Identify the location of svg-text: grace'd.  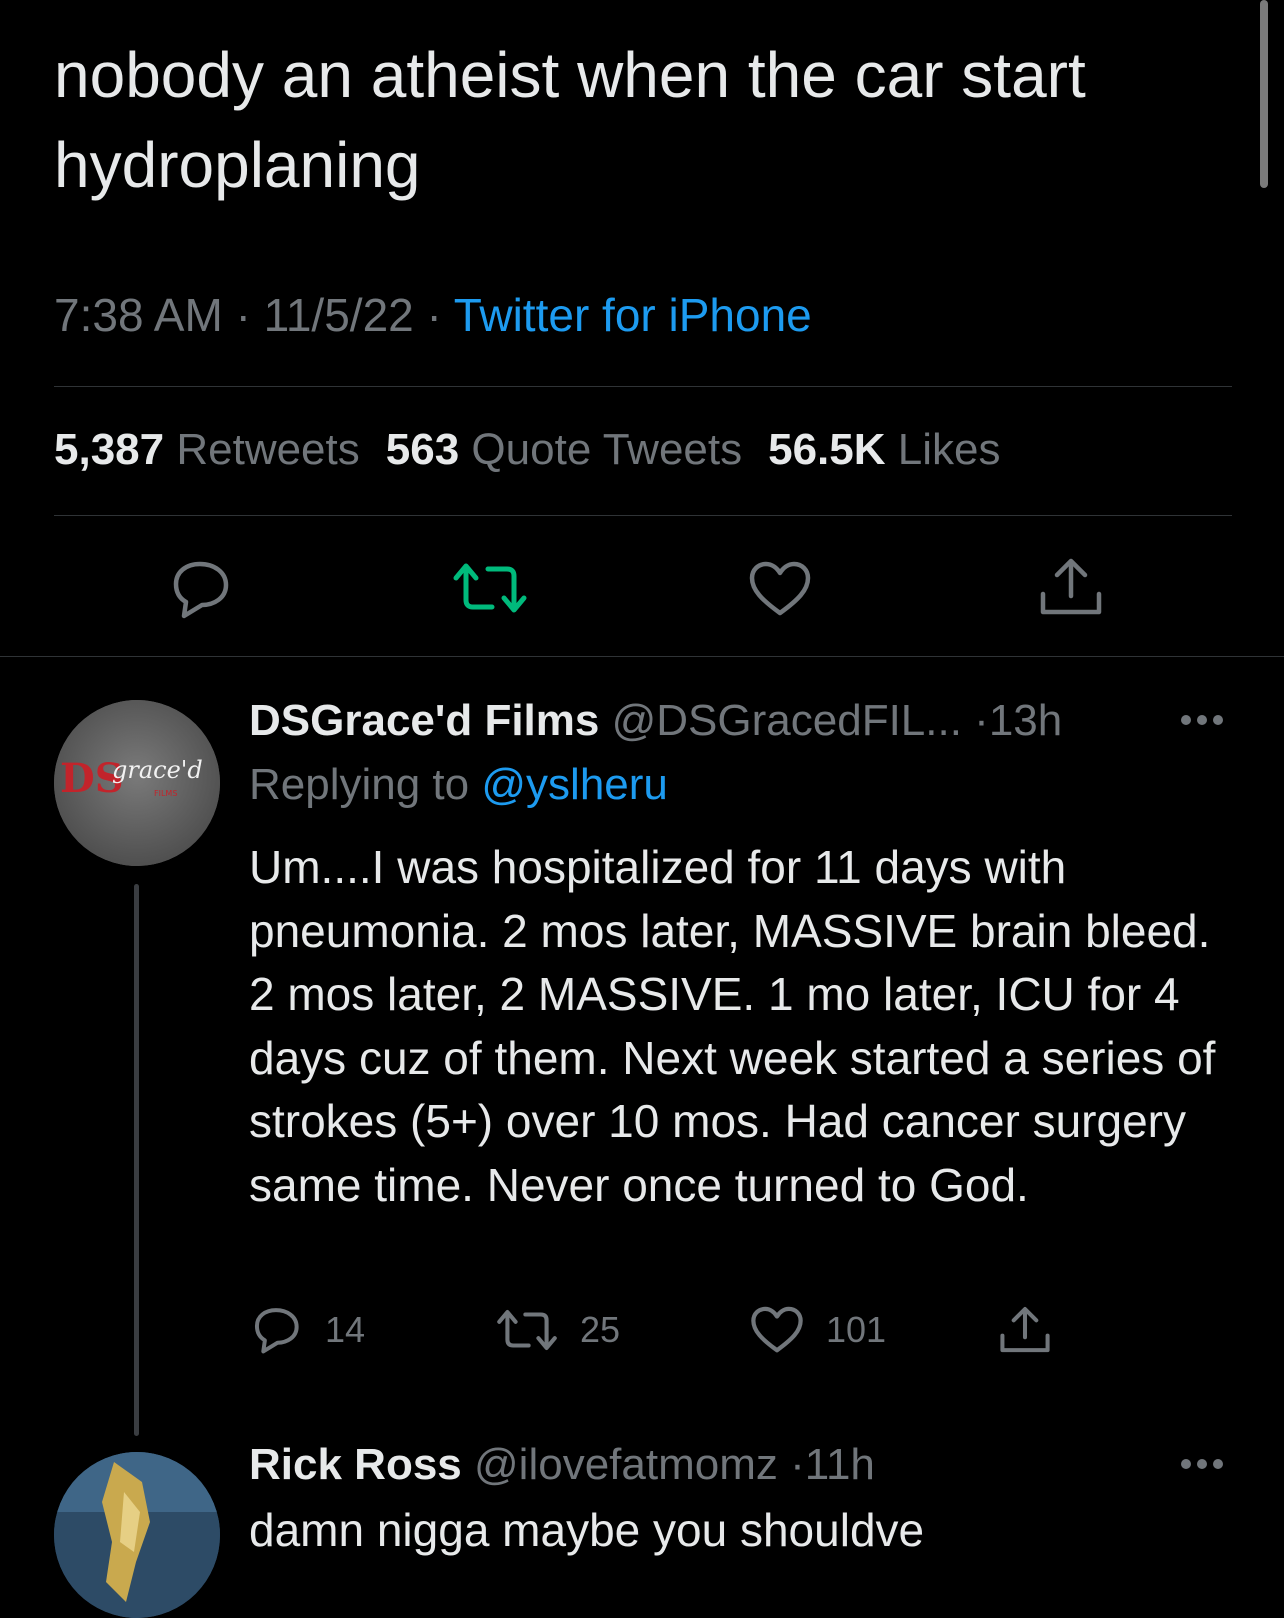
(157, 770).